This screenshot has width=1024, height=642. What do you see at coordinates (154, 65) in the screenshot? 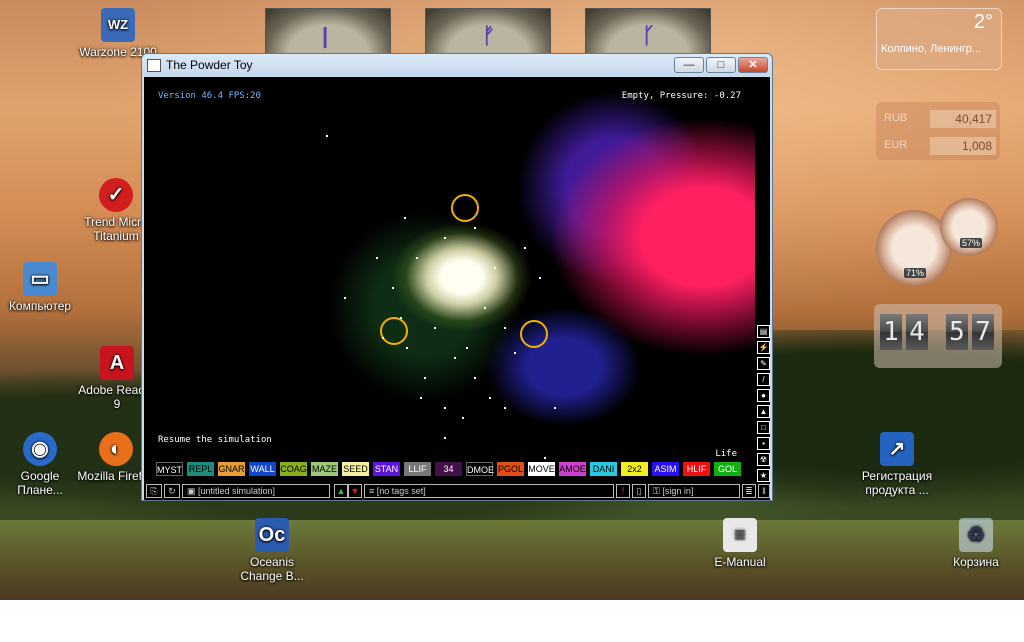
I see `app-icon` at bounding box center [154, 65].